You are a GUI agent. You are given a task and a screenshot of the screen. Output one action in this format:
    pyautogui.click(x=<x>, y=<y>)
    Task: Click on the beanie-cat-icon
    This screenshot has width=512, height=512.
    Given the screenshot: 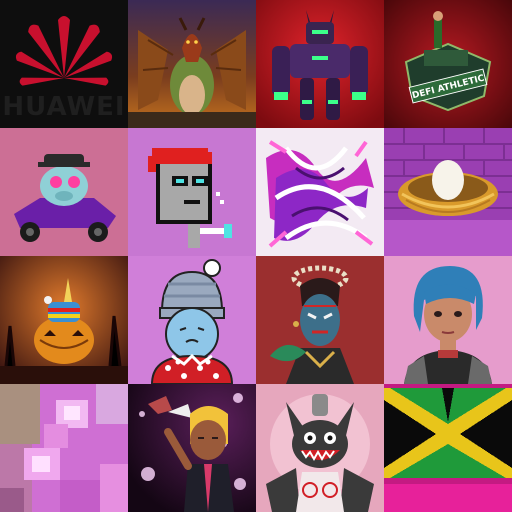 What is the action you would take?
    pyautogui.click(x=192, y=320)
    